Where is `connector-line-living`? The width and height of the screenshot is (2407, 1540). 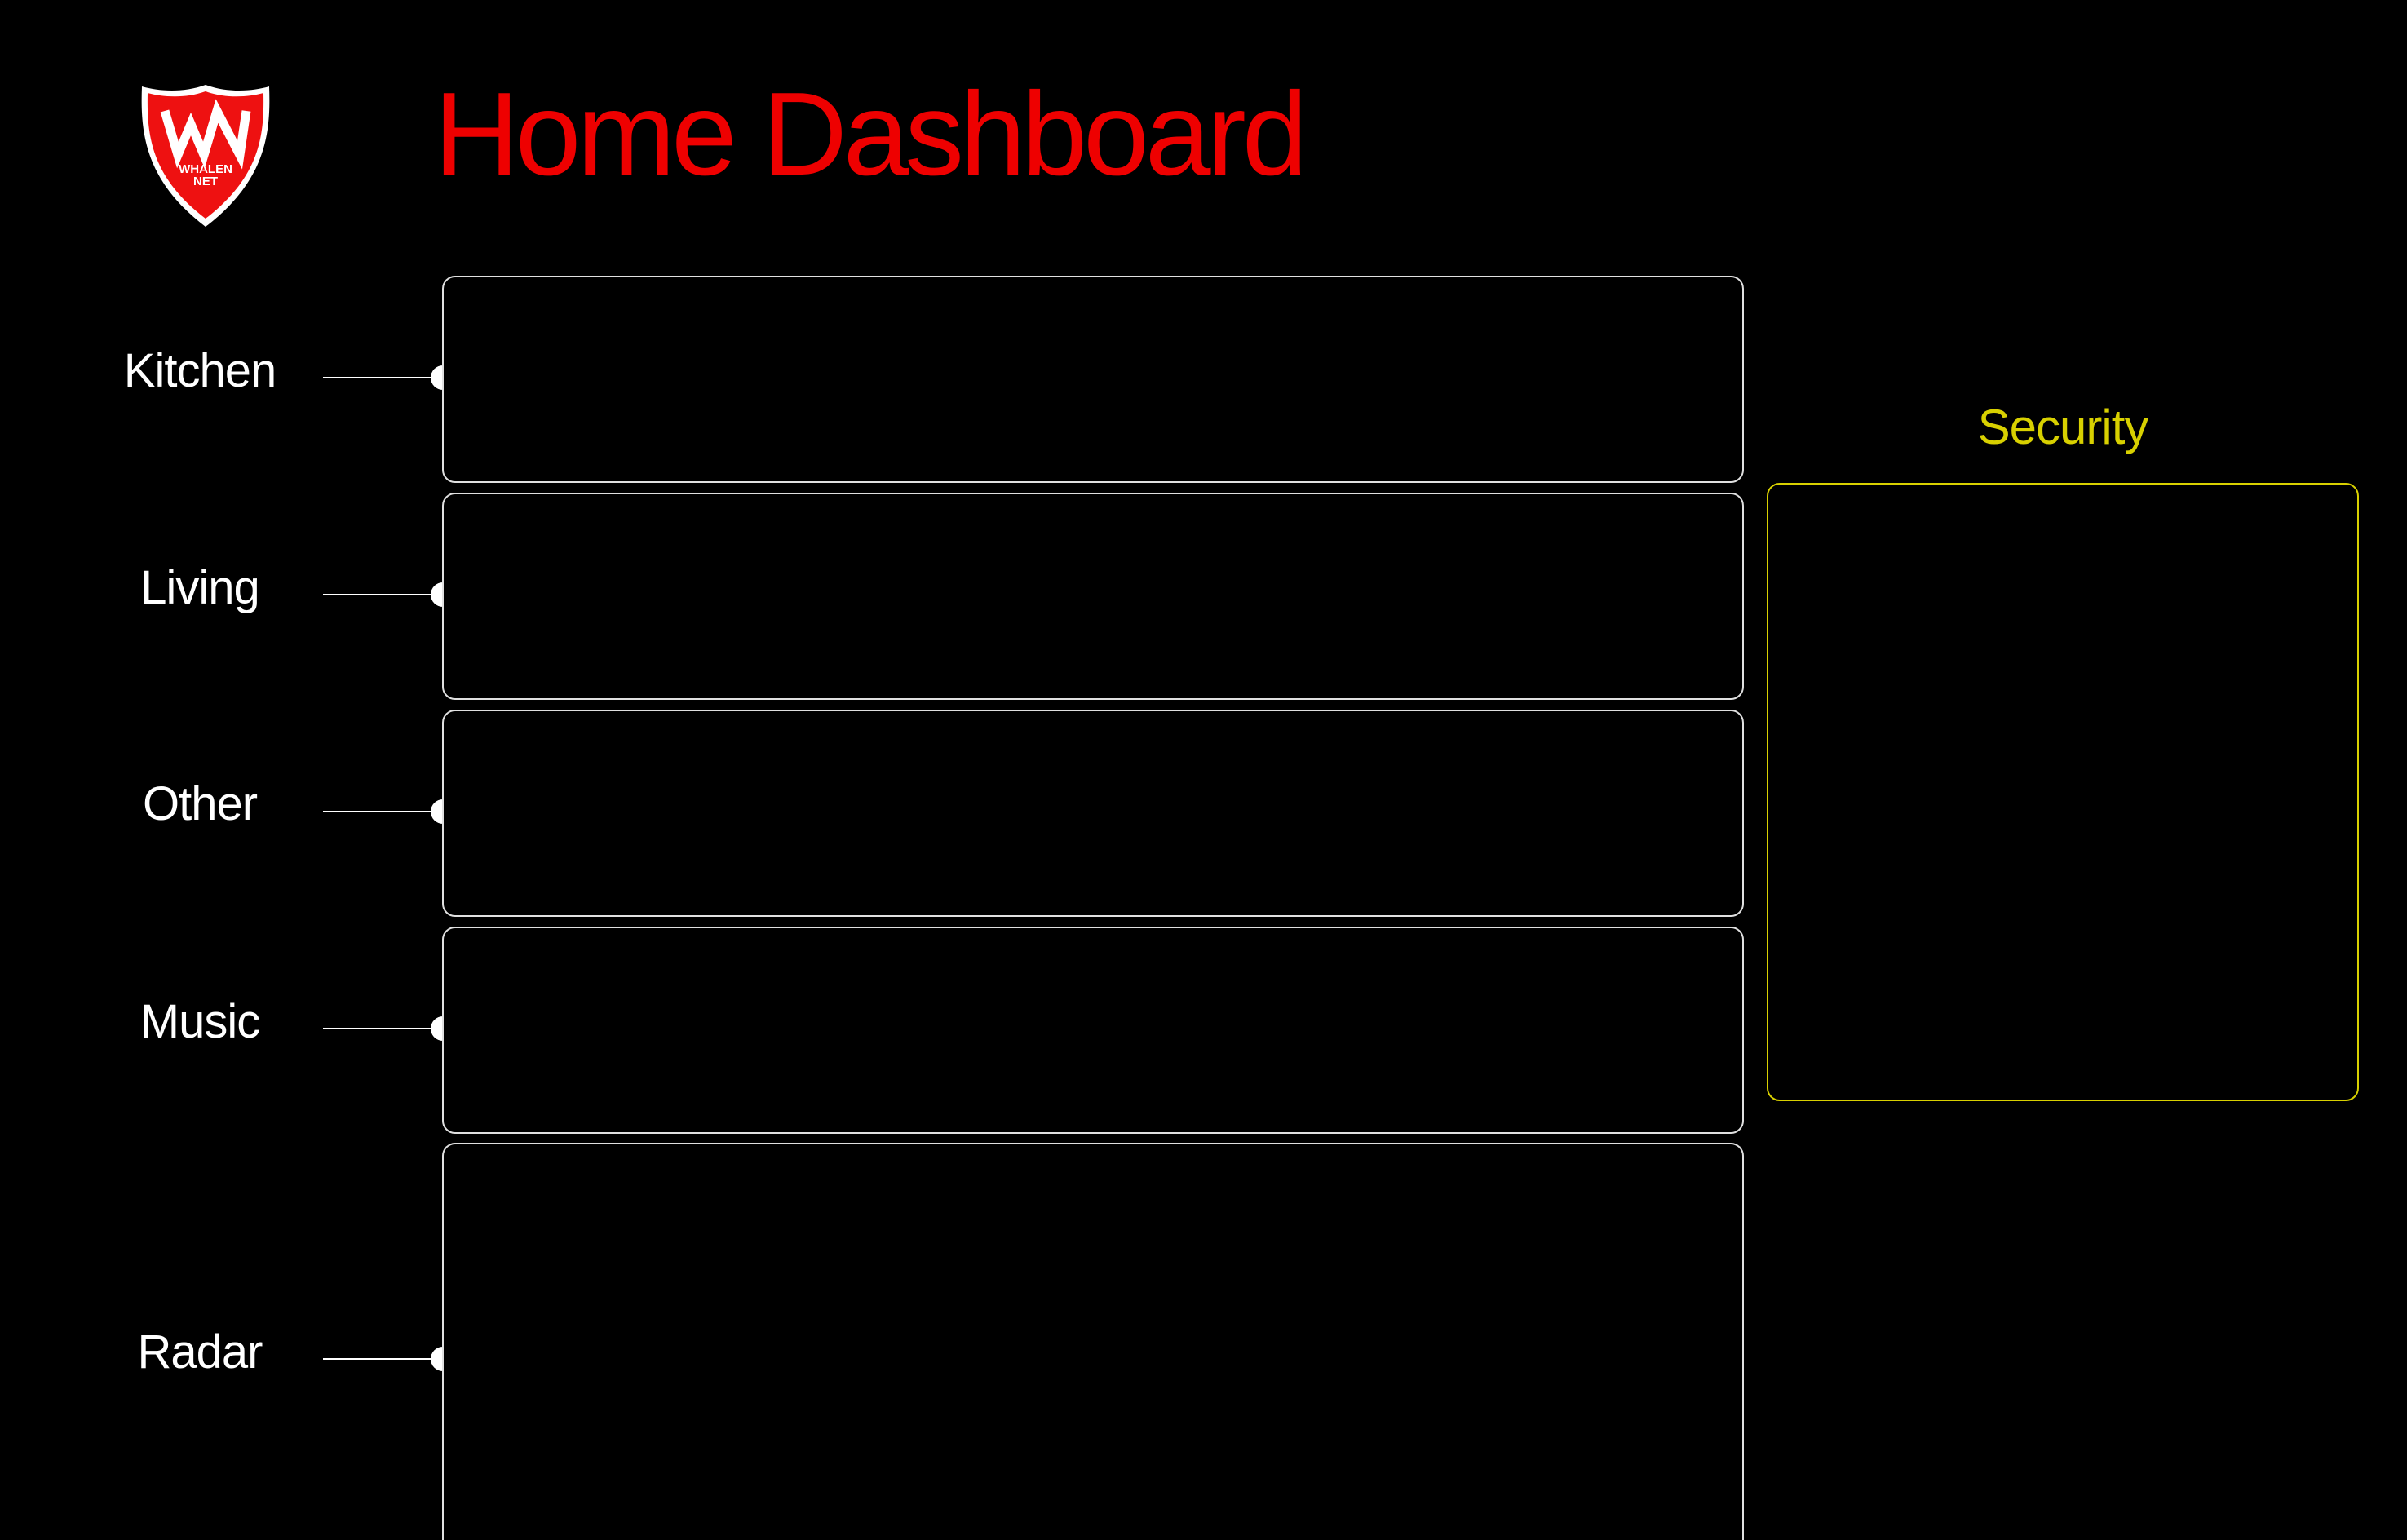 connector-line-living is located at coordinates (384, 594).